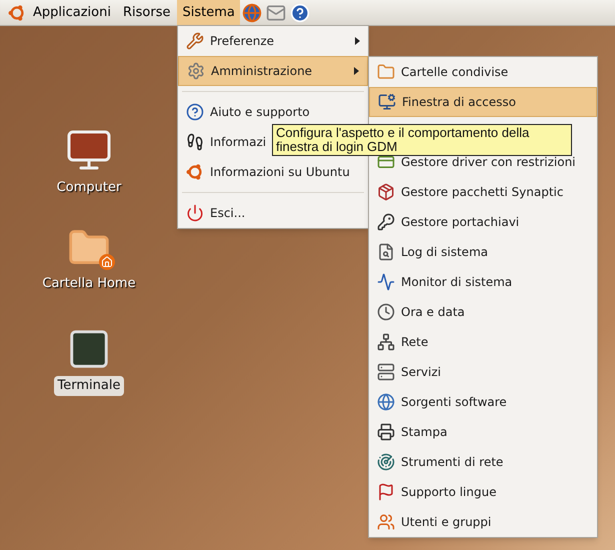  I want to click on tooltip: Configura l'aspetto e il comportamento della finestra di login GDM, so click(422, 140).